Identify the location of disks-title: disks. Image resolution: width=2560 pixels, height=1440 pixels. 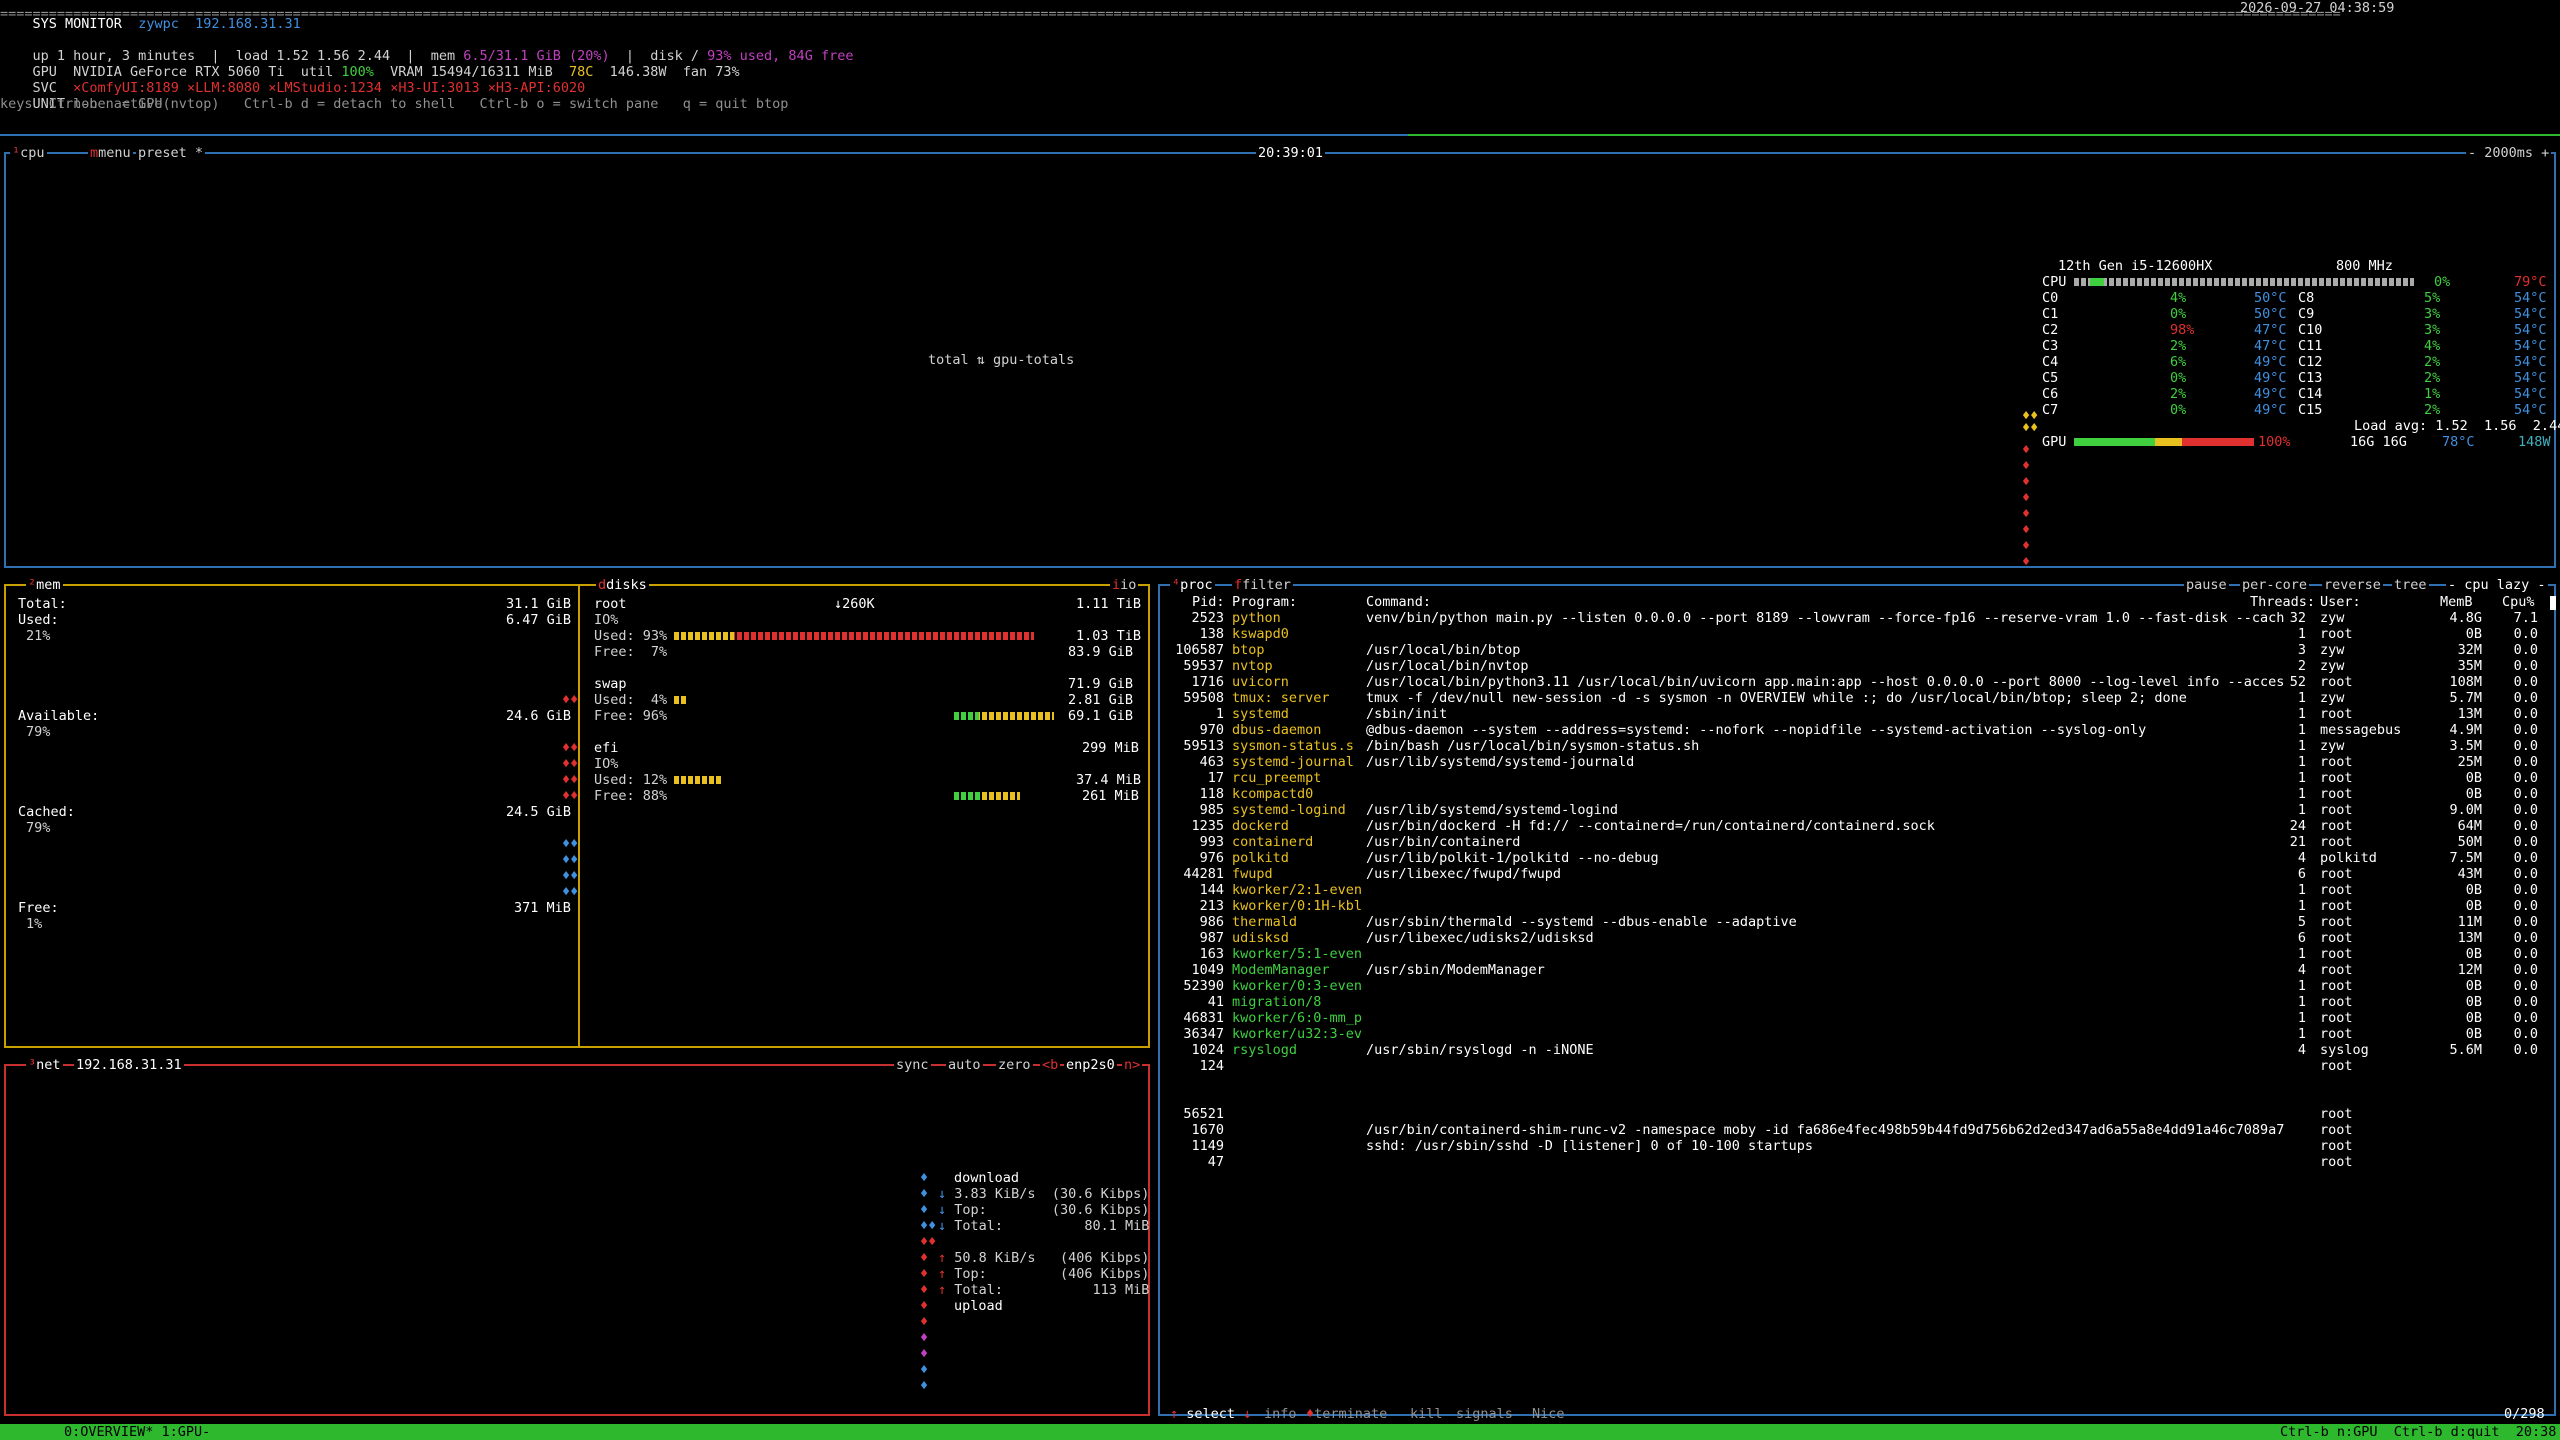
(626, 585).